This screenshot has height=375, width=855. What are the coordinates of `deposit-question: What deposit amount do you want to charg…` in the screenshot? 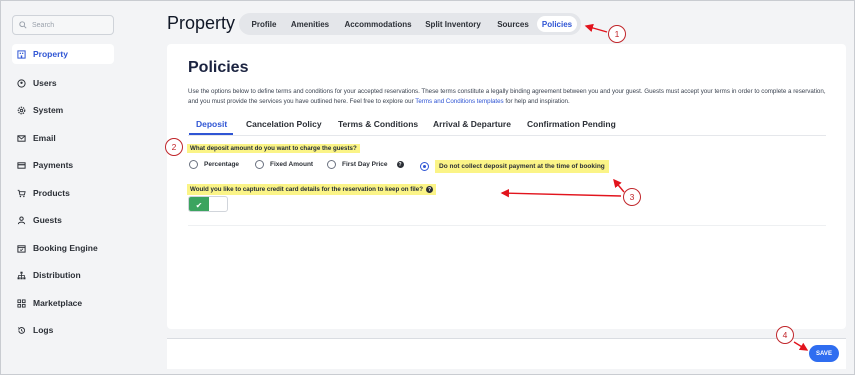 It's located at (273, 148).